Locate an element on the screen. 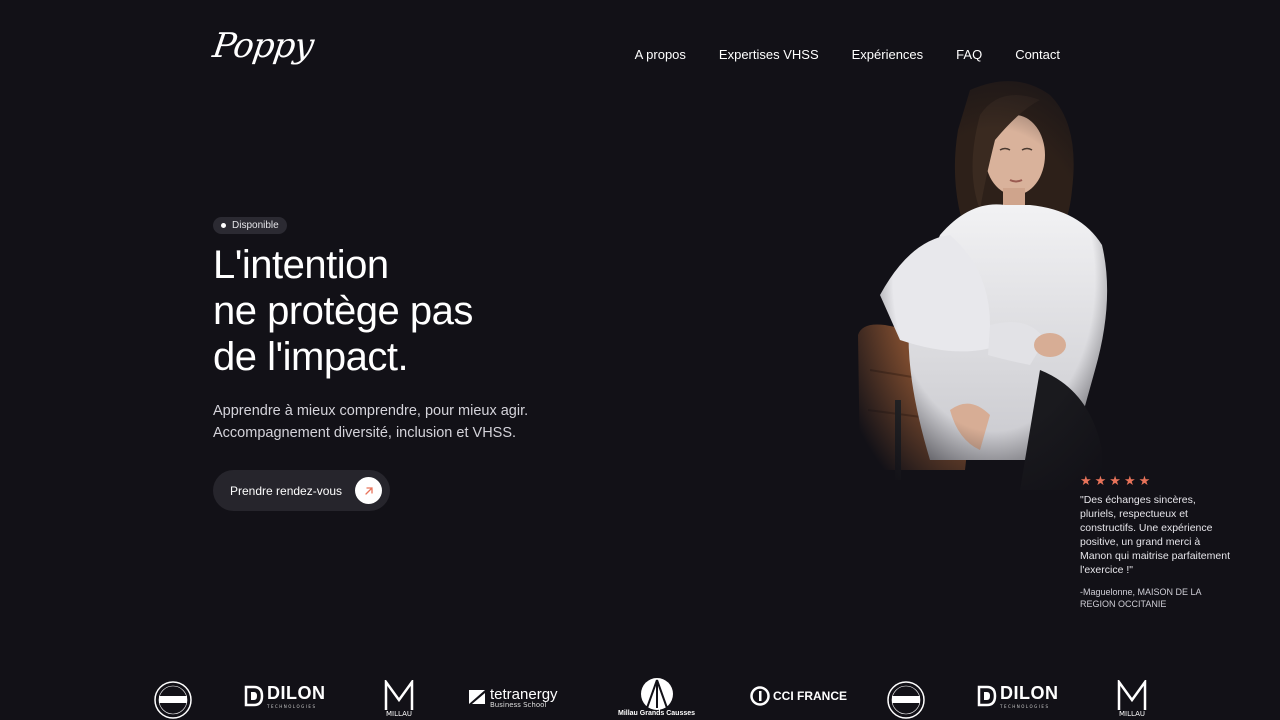 This screenshot has height=720, width=1280. dilon-label-2: DILON is located at coordinates (1029, 693).